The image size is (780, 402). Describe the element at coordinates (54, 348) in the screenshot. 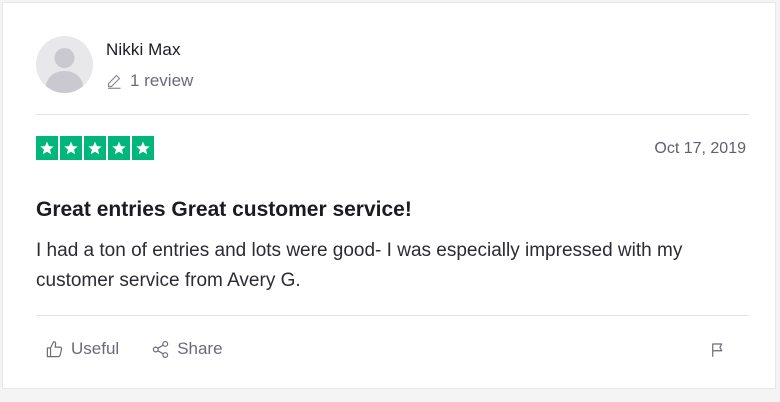

I see `thumbs-up-icon` at that location.